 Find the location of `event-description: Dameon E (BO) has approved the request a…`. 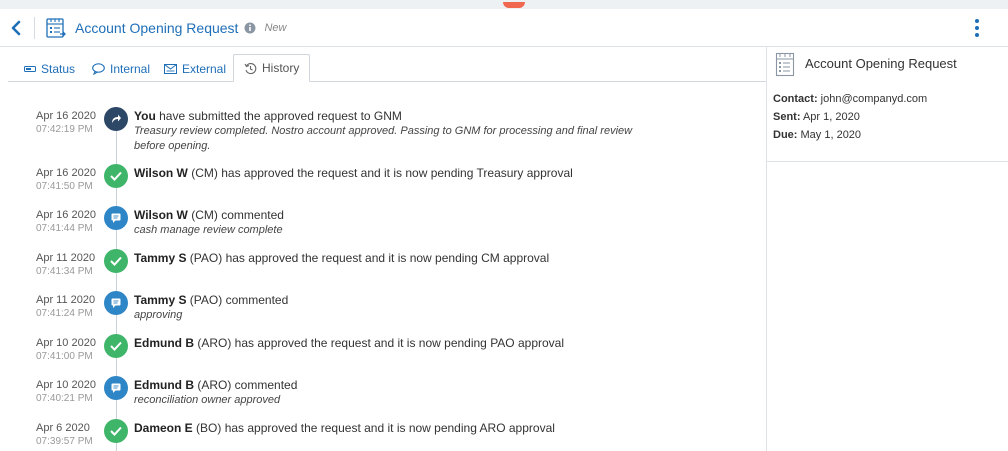

event-description: Dameon E (BO) has approved the request a… is located at coordinates (394, 428).